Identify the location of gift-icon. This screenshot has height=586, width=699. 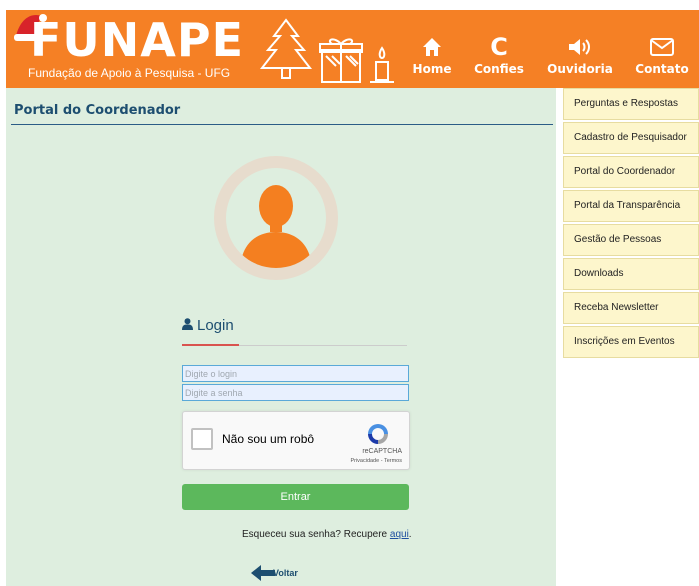
(341, 60).